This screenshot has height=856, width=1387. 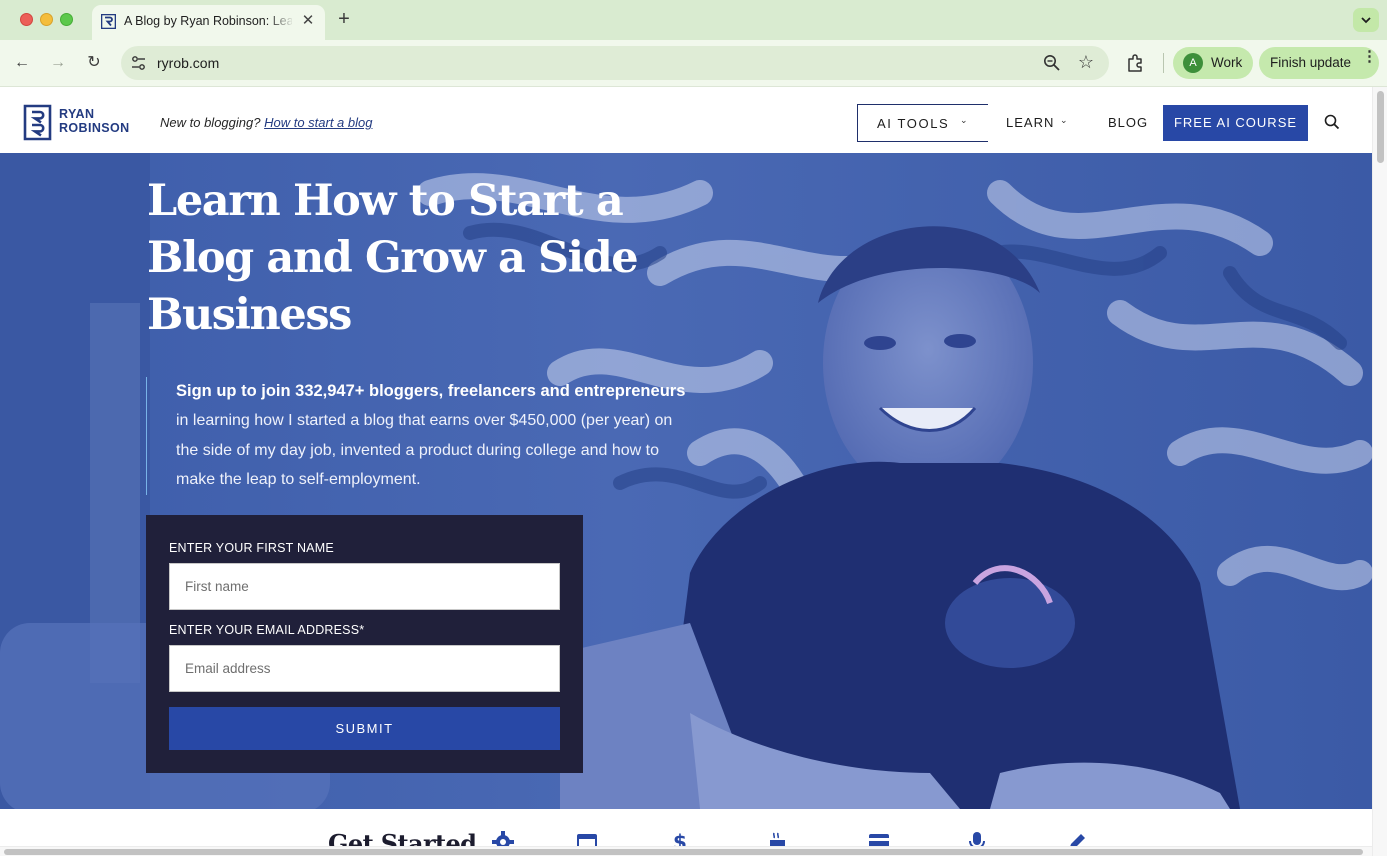 What do you see at coordinates (1235, 123) in the screenshot?
I see `free-ai-course-button: FREE AI COURSE` at bounding box center [1235, 123].